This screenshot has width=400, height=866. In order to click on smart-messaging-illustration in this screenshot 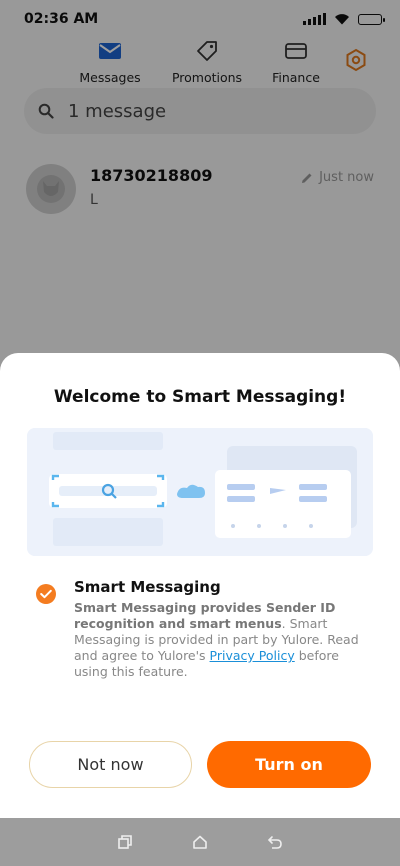, I will do `click(200, 492)`.